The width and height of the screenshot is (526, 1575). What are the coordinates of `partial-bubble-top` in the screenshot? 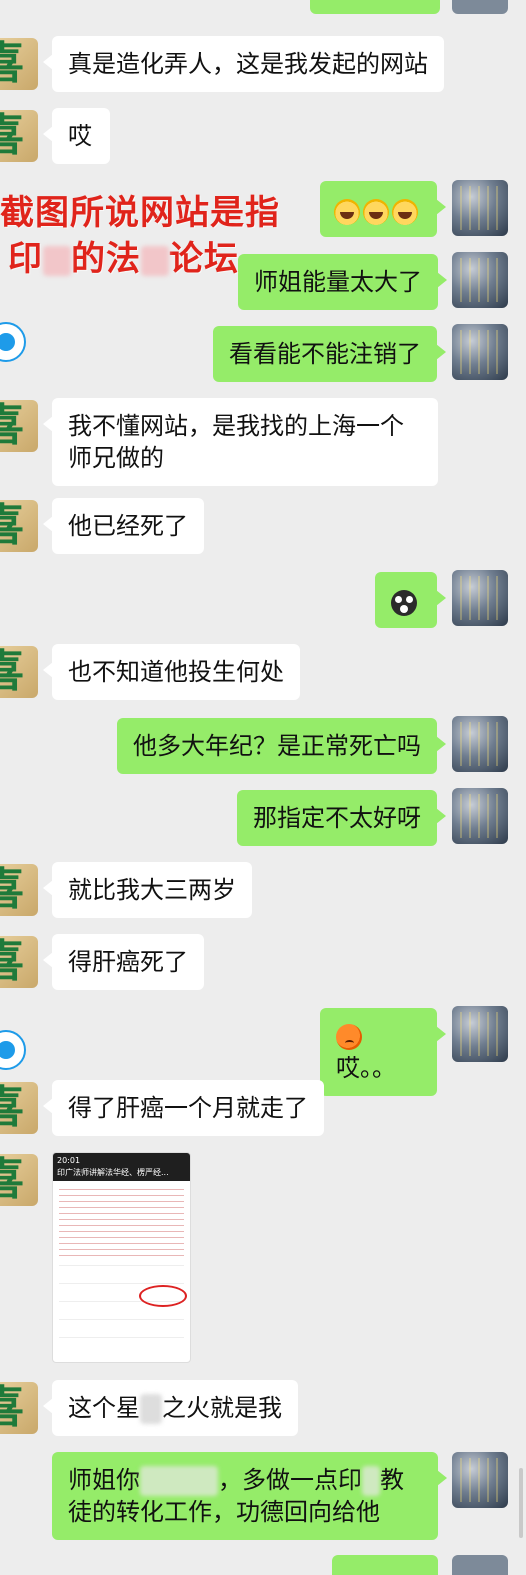 It's located at (375, 7).